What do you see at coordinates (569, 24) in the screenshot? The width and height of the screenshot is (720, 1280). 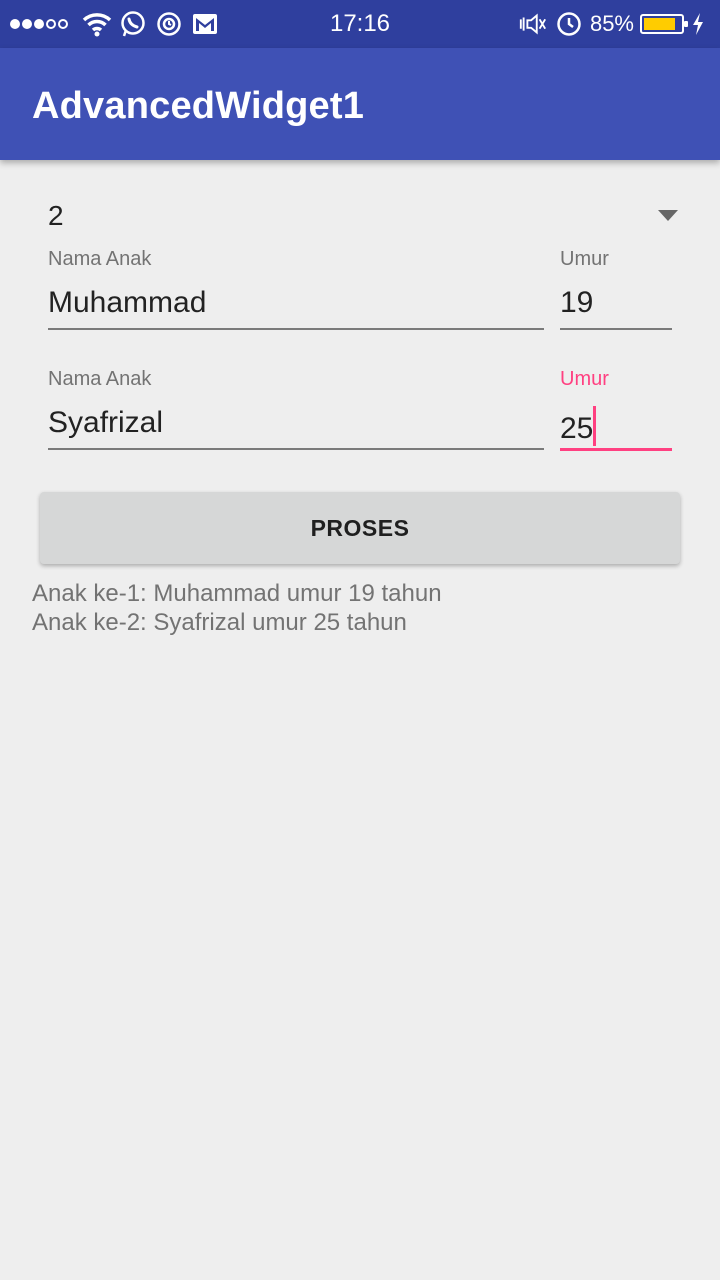 I see `clock-icon` at bounding box center [569, 24].